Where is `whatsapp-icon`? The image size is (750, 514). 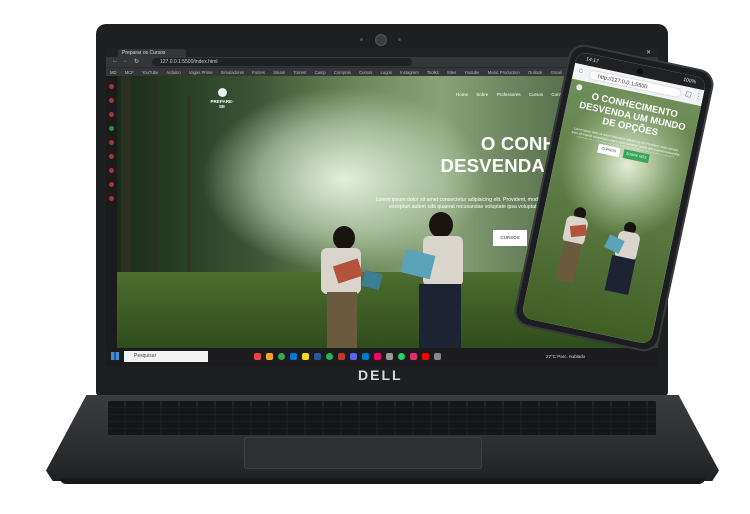
whatsapp-icon is located at coordinates (401, 356).